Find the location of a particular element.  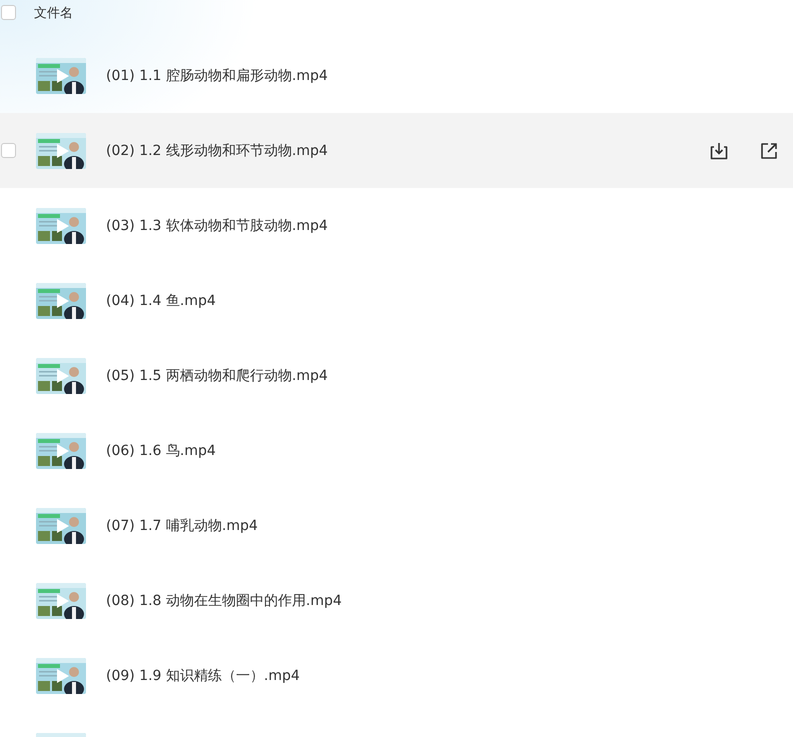

file-name: (03) 1.3 软体动物和节肢动物.mp4 is located at coordinates (217, 225).